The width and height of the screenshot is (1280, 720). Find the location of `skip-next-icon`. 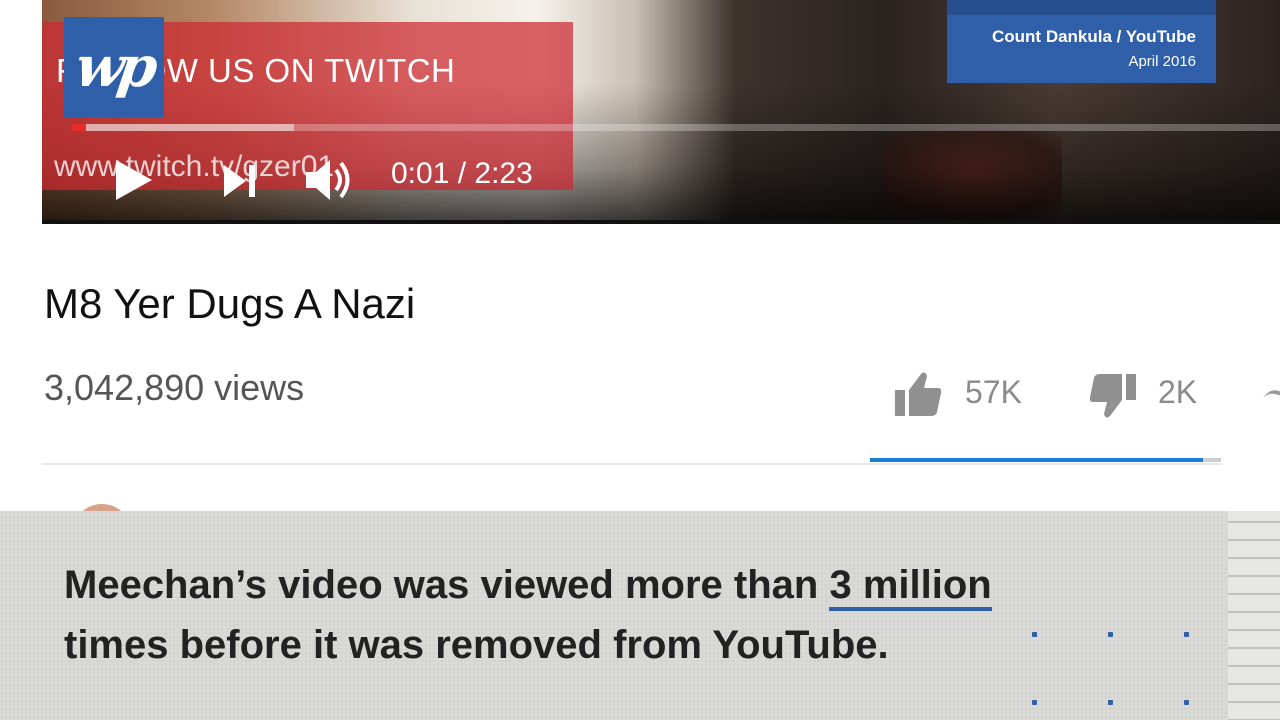

skip-next-icon is located at coordinates (240, 181).